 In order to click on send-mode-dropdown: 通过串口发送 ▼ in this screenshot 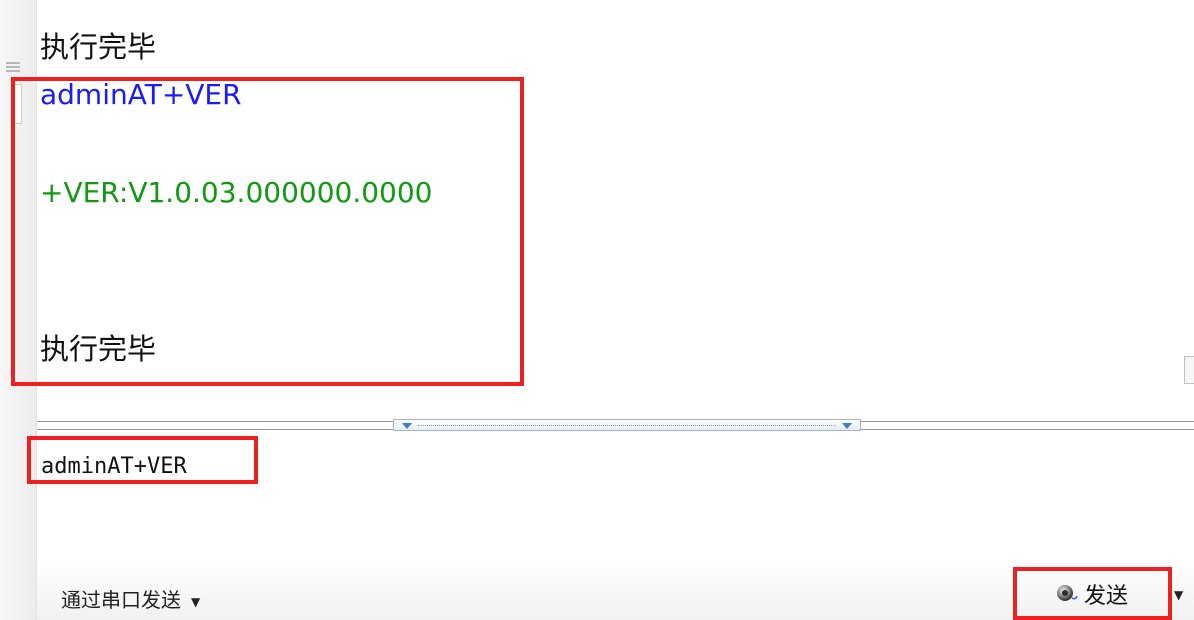, I will do `click(130, 598)`.